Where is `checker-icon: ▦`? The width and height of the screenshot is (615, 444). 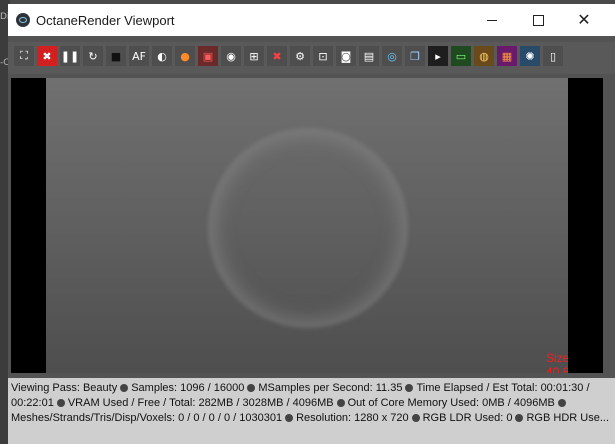
checker-icon: ▦ is located at coordinates (507, 56).